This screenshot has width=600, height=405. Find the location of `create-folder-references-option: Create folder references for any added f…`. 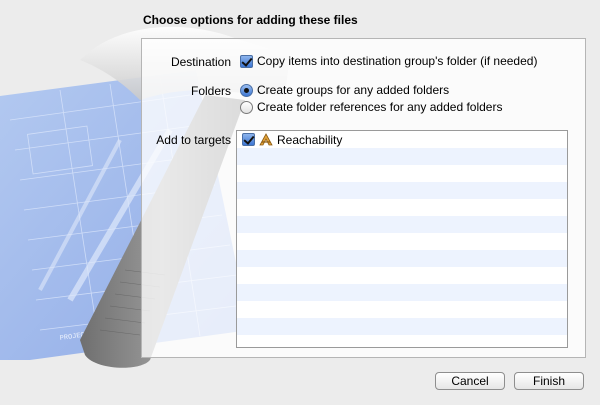

create-folder-references-option: Create folder references for any added f… is located at coordinates (371, 107).